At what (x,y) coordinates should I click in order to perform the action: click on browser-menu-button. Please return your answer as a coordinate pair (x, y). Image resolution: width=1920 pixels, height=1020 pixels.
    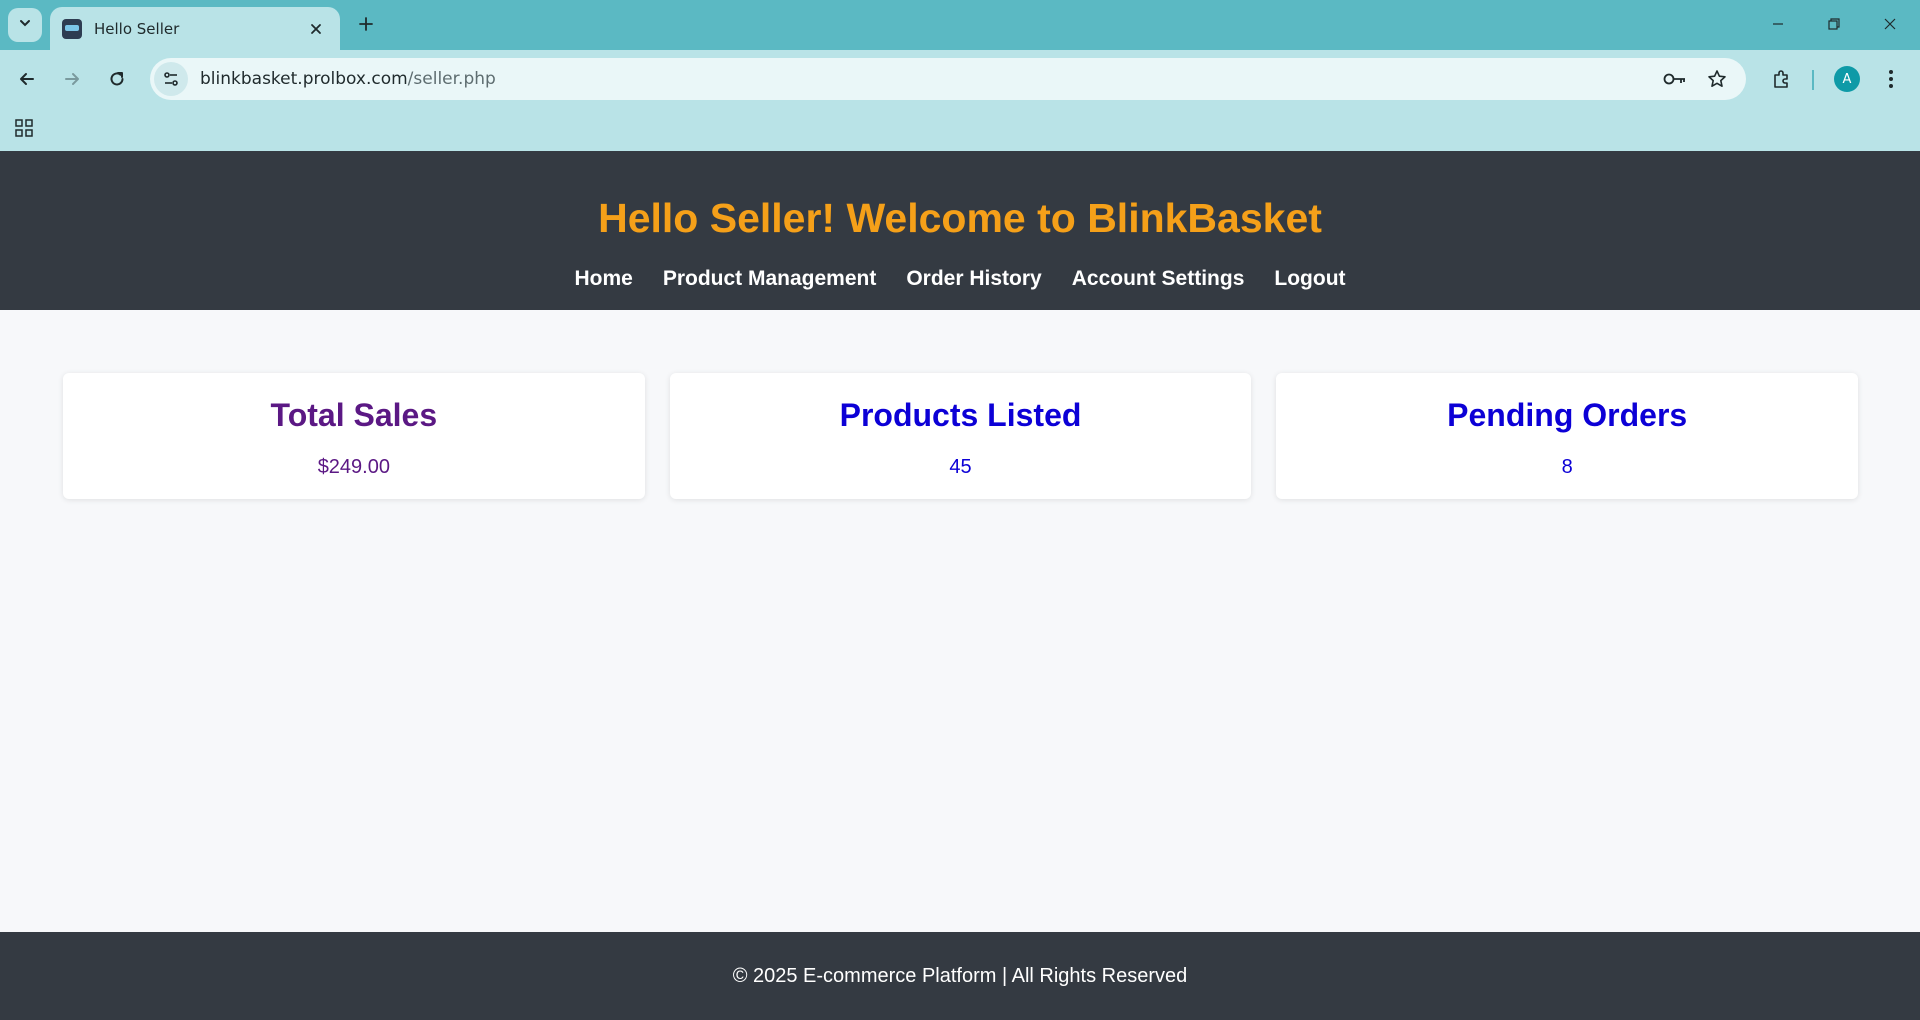
    Looking at the image, I should click on (1891, 79).